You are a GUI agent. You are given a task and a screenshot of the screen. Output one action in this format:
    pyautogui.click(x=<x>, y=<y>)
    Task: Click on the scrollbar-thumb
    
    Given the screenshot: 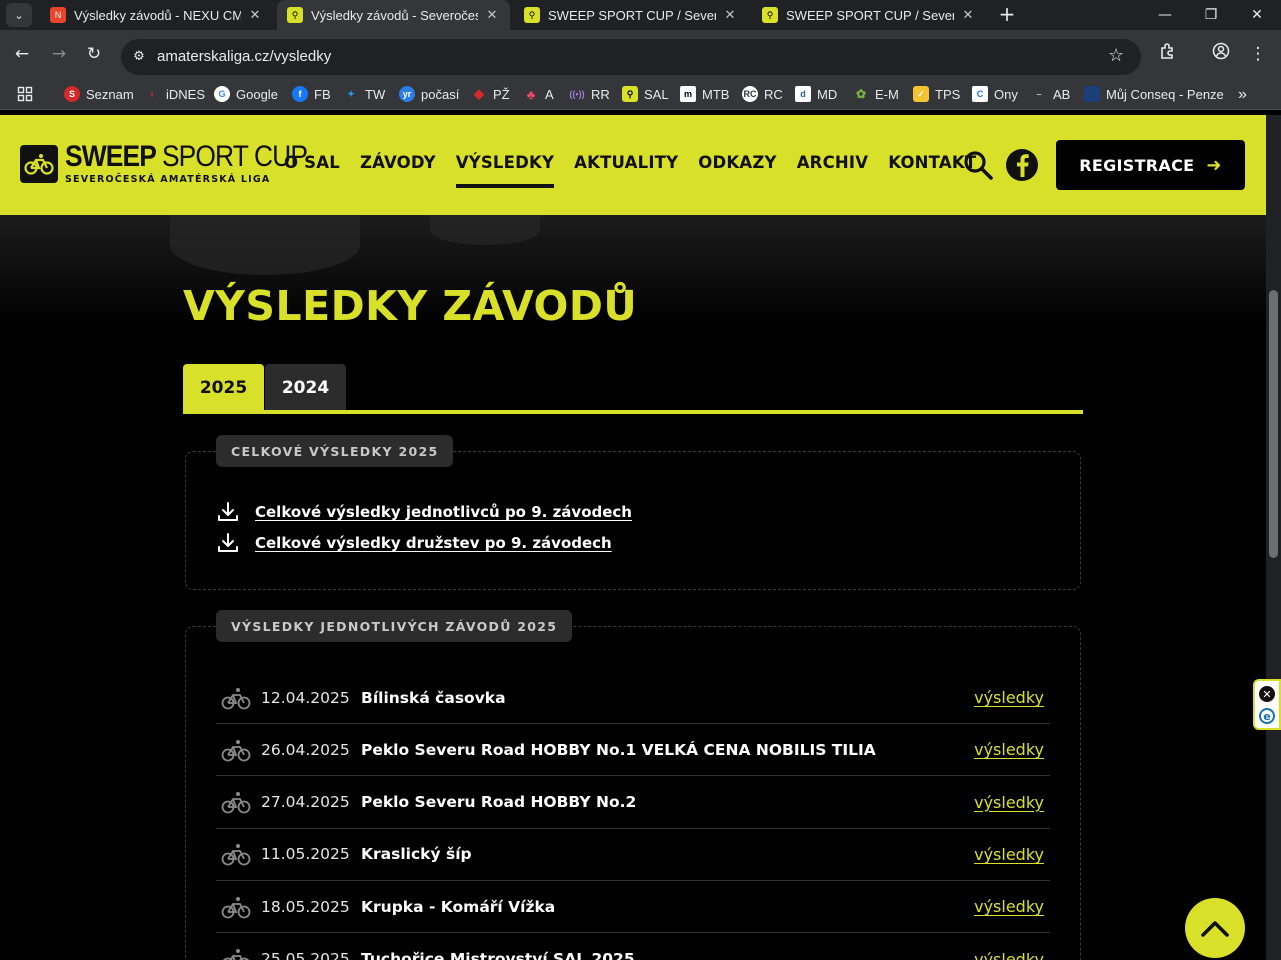 What is the action you would take?
    pyautogui.click(x=1273, y=424)
    